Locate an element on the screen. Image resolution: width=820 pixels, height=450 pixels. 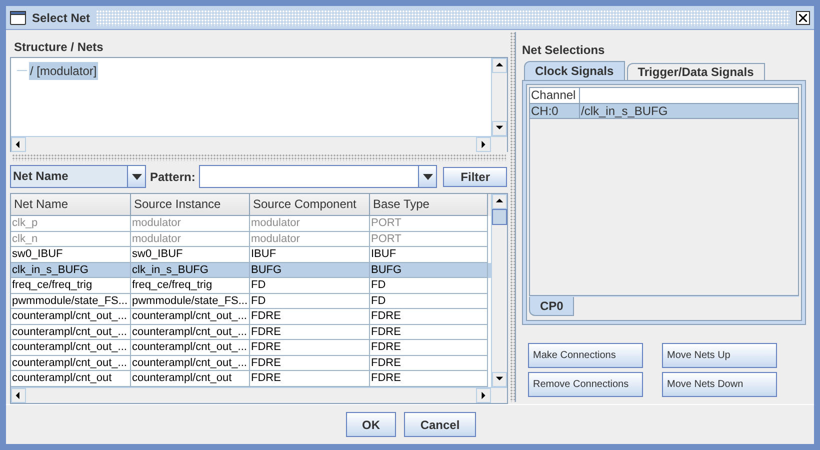
close-icon is located at coordinates (803, 18).